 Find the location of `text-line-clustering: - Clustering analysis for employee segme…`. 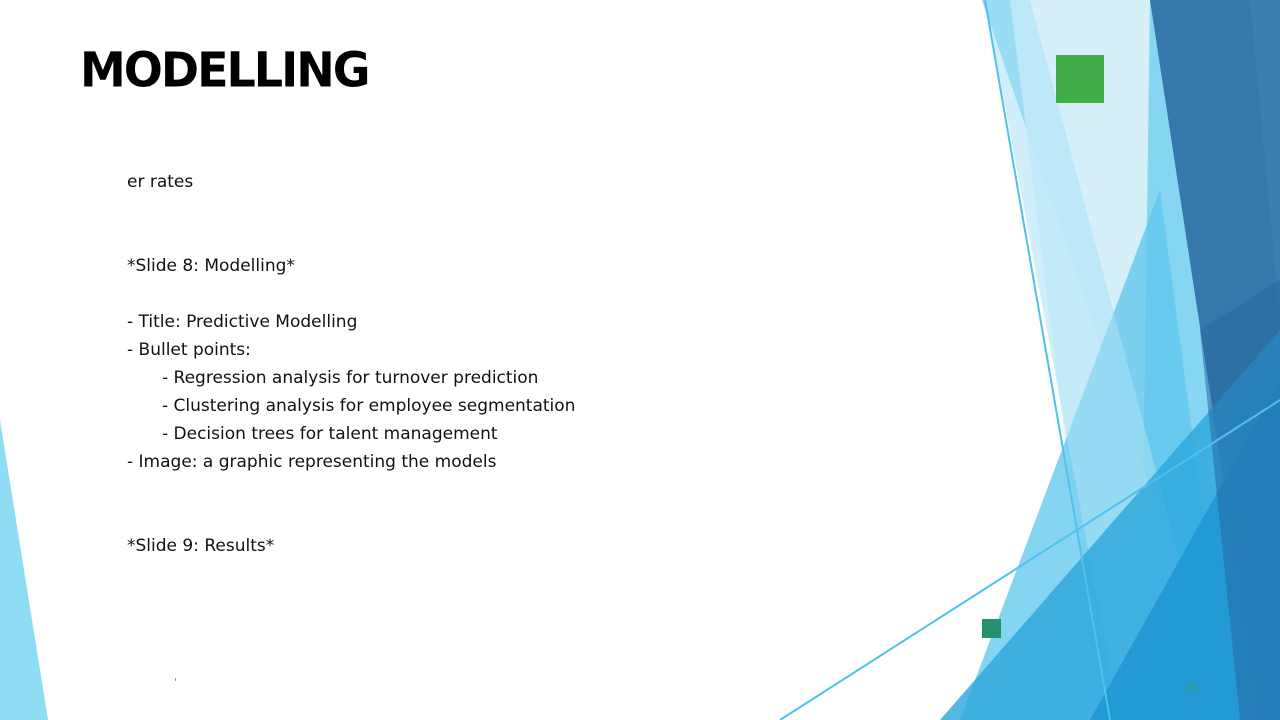

text-line-clustering: - Clustering analysis for employee segme… is located at coordinates (369, 406).